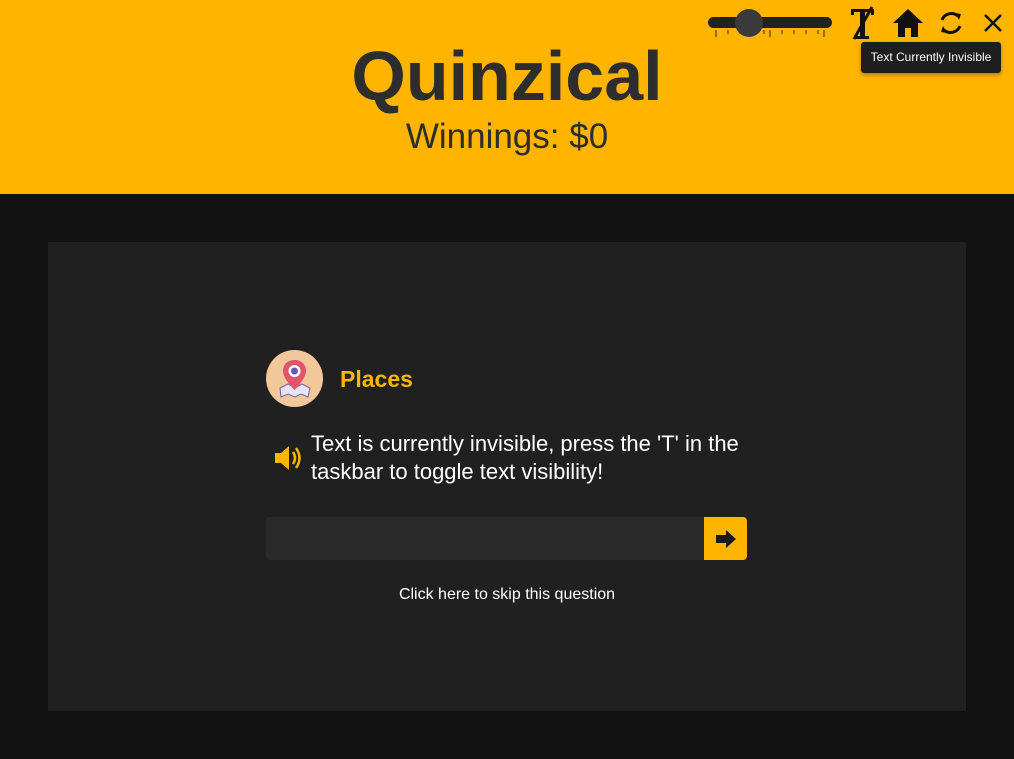 This screenshot has width=1014, height=759. I want to click on map-pin-icon, so click(295, 379).